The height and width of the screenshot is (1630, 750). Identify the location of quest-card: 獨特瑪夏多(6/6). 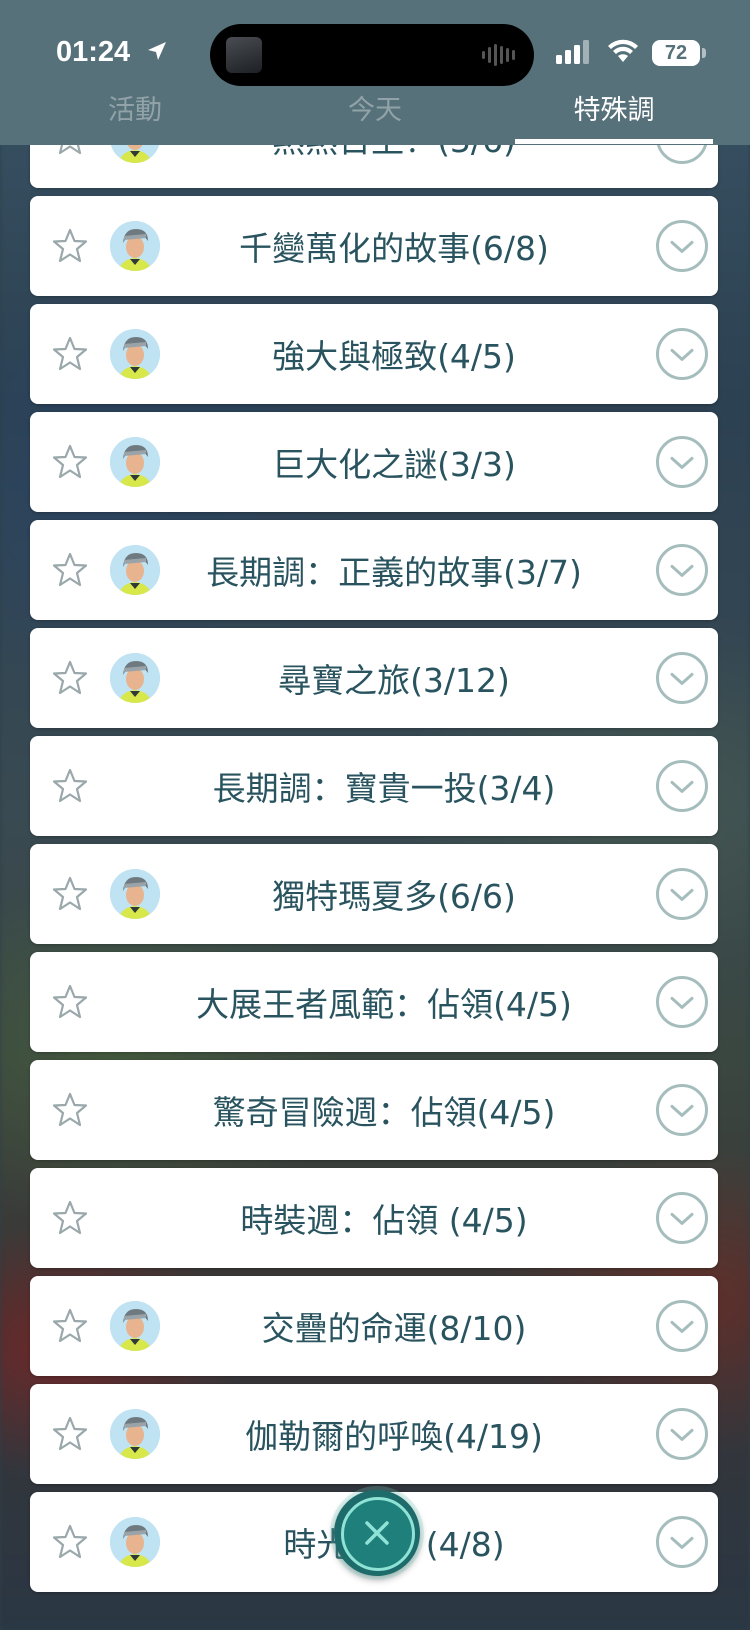
(374, 894).